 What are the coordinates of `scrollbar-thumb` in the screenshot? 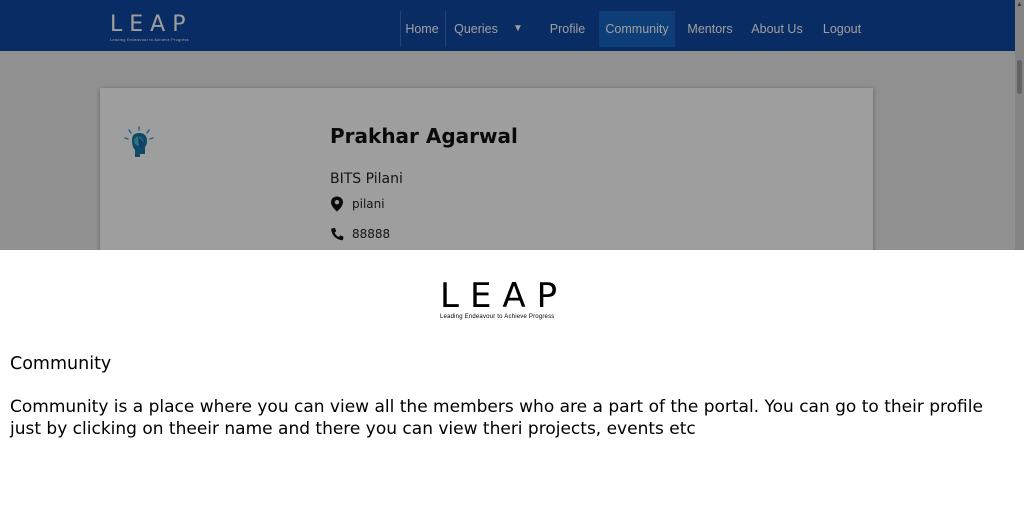 It's located at (1019, 77).